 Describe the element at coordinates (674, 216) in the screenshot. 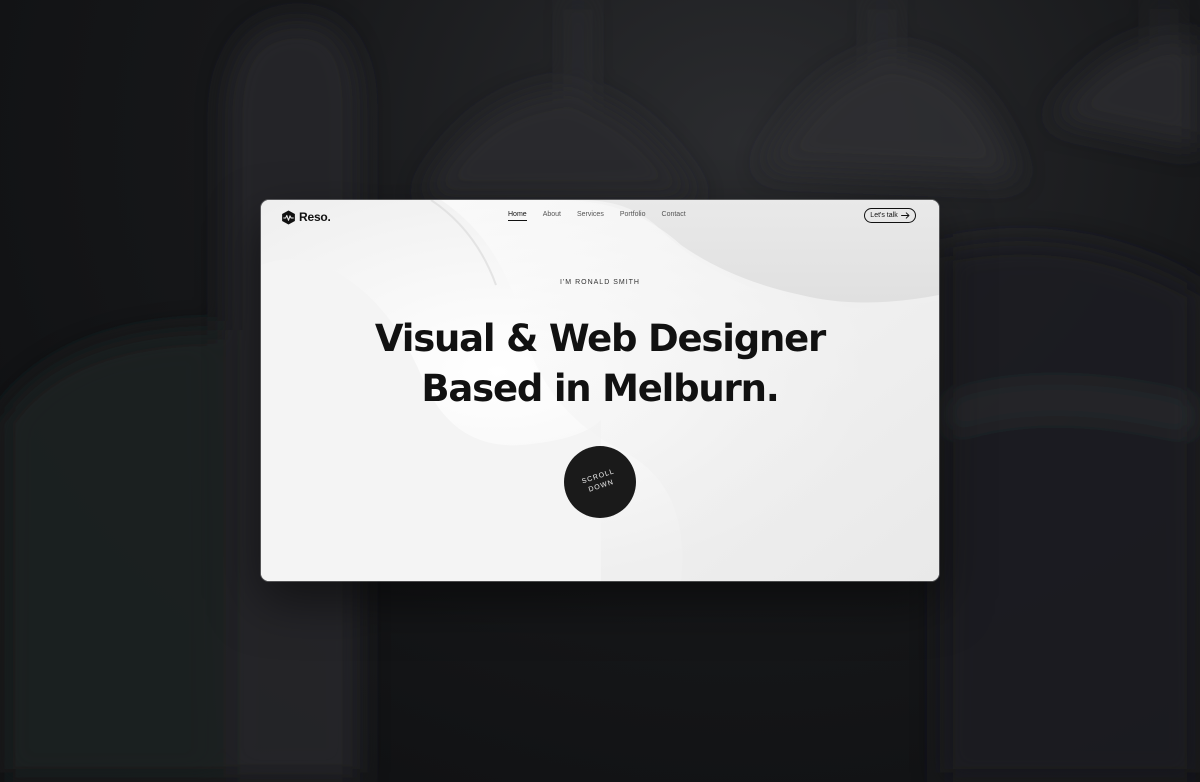

I see `nav-link-contact: Contact` at that location.